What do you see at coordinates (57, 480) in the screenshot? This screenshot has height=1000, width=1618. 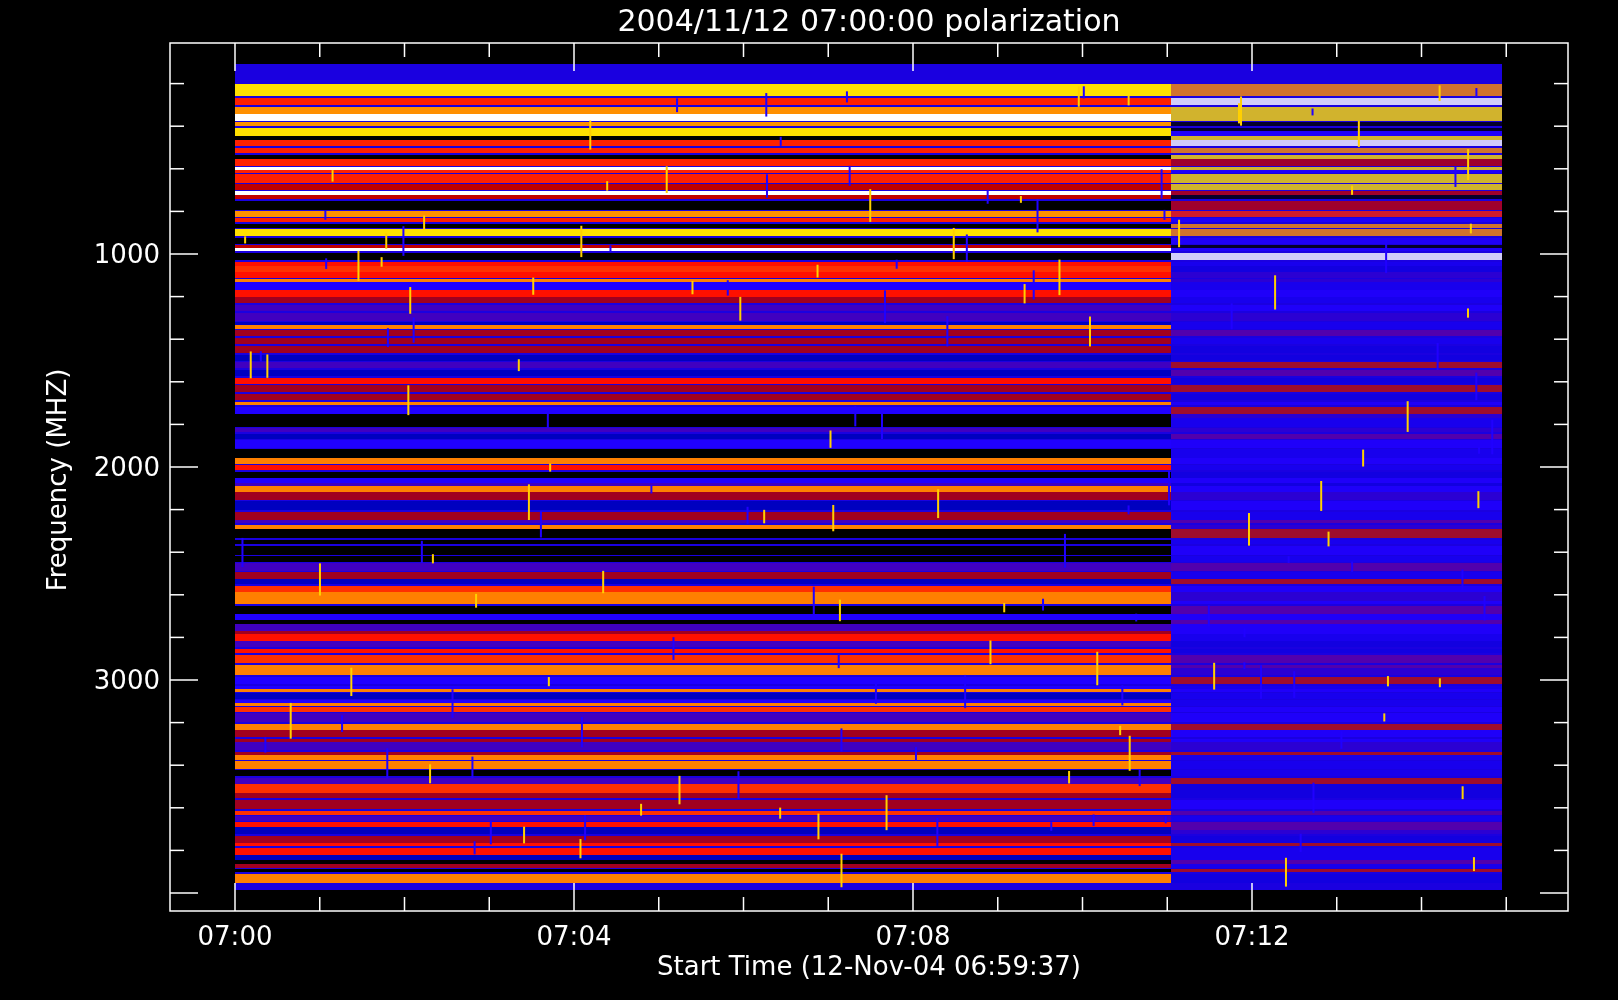 I see `y-axis-label: Frequency (MHZ)` at bounding box center [57, 480].